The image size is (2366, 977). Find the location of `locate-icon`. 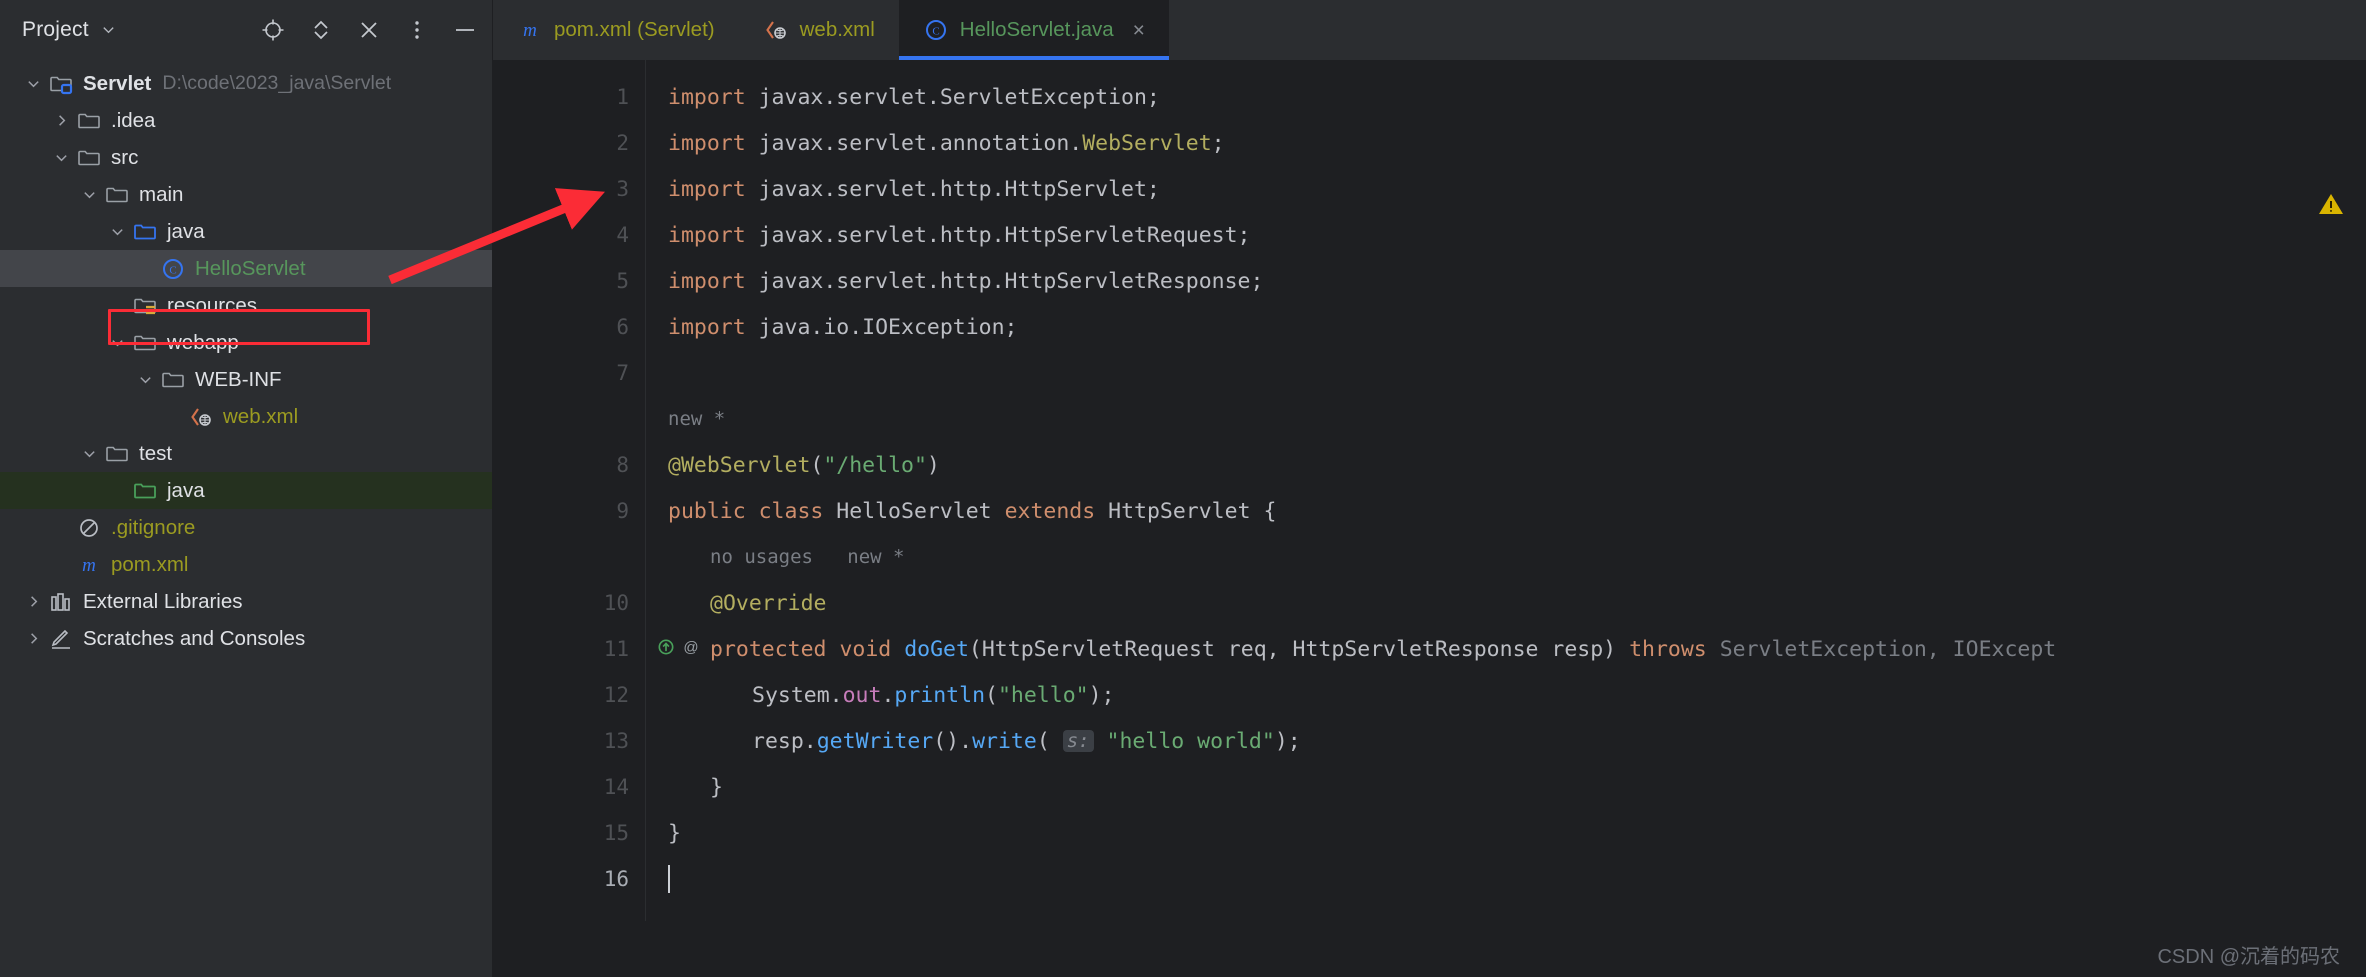

locate-icon is located at coordinates (273, 30).